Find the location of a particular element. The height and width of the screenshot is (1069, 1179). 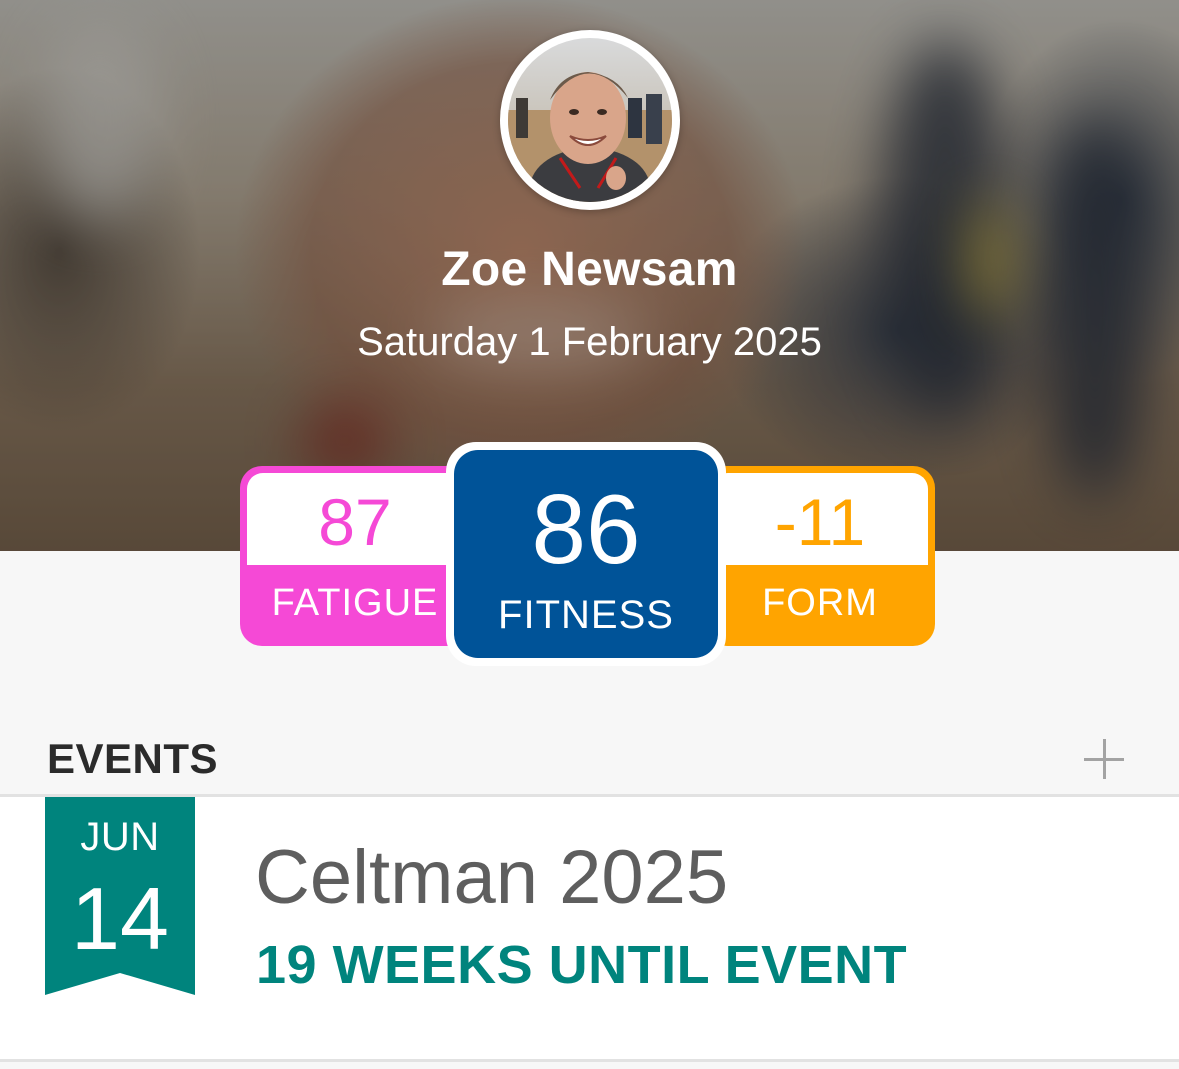

form-label: FORM is located at coordinates (820, 603).